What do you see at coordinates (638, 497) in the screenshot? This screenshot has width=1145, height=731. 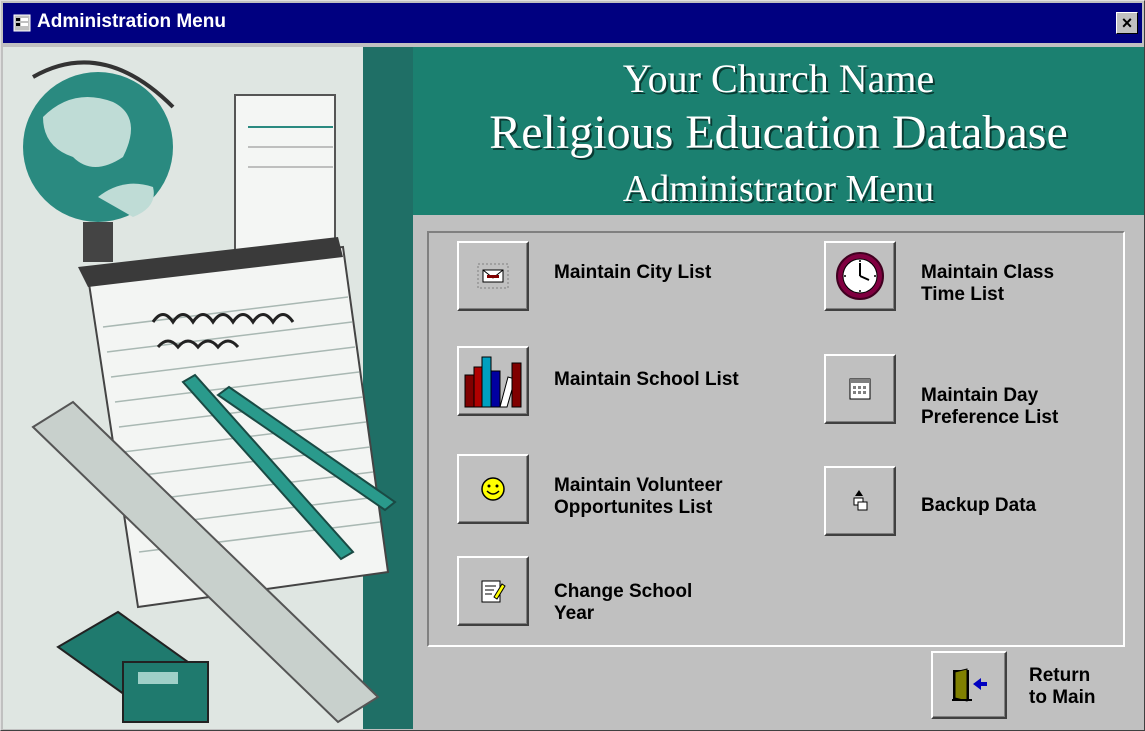 I see `maintain-volunteer-opportunites-list-label: Maintain Volunteer Opportunites List` at bounding box center [638, 497].